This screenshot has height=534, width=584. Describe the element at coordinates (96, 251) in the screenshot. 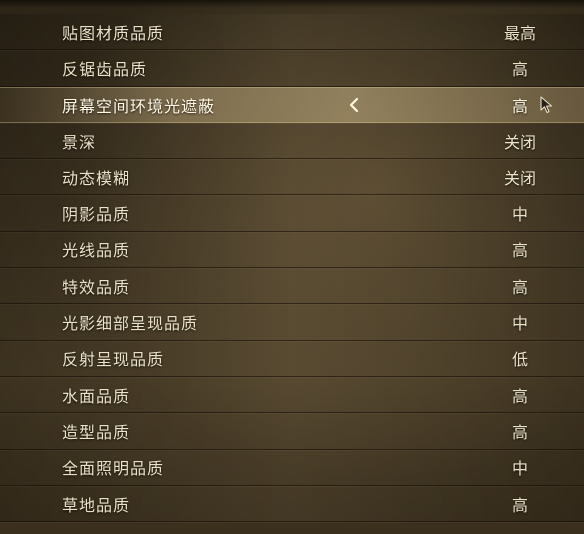

I see `setting-label: 光线品质` at that location.